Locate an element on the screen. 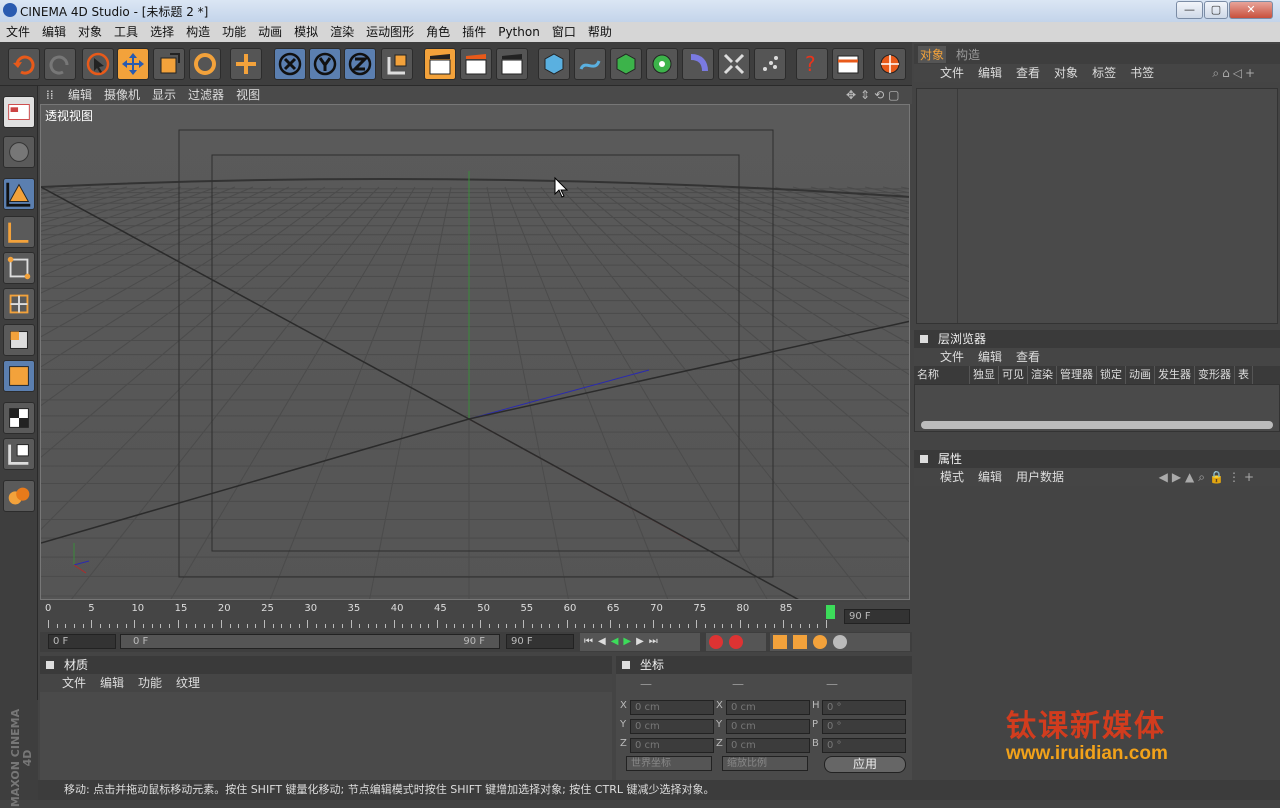  record-buttons is located at coordinates (736, 642).